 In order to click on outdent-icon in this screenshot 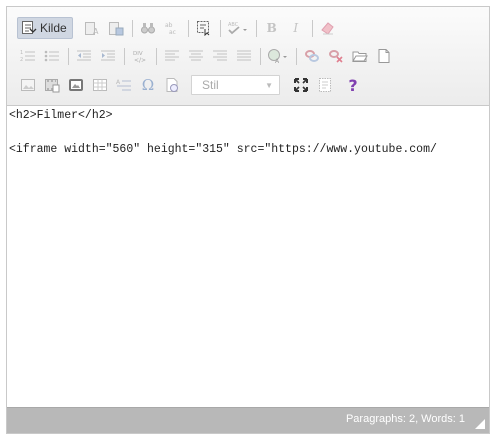, I will do `click(84, 55)`.